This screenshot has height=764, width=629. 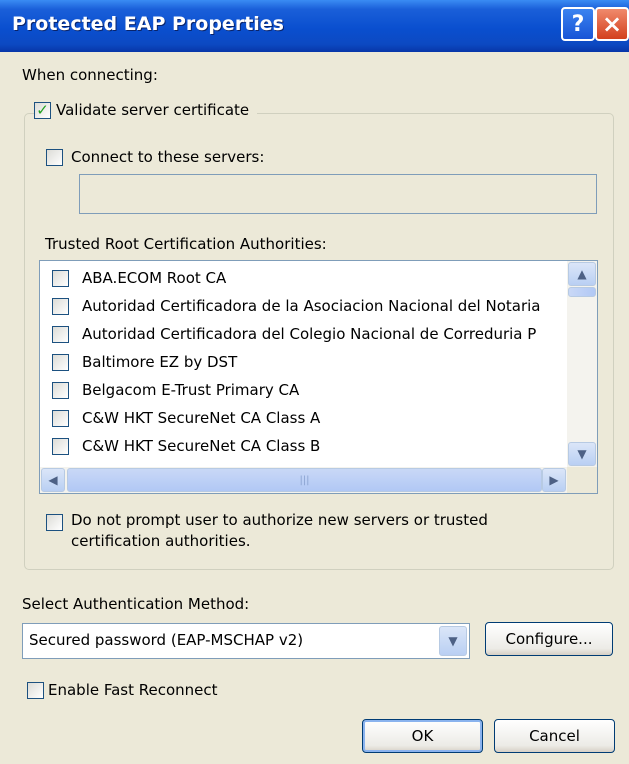 What do you see at coordinates (133, 690) in the screenshot?
I see `fast-reconnect-label: Enable Fast Reconnect` at bounding box center [133, 690].